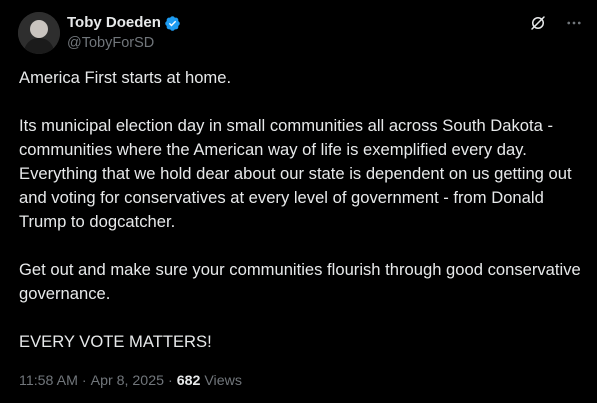 The height and width of the screenshot is (403, 597). What do you see at coordinates (538, 23) in the screenshot?
I see `grok-icon` at bounding box center [538, 23].